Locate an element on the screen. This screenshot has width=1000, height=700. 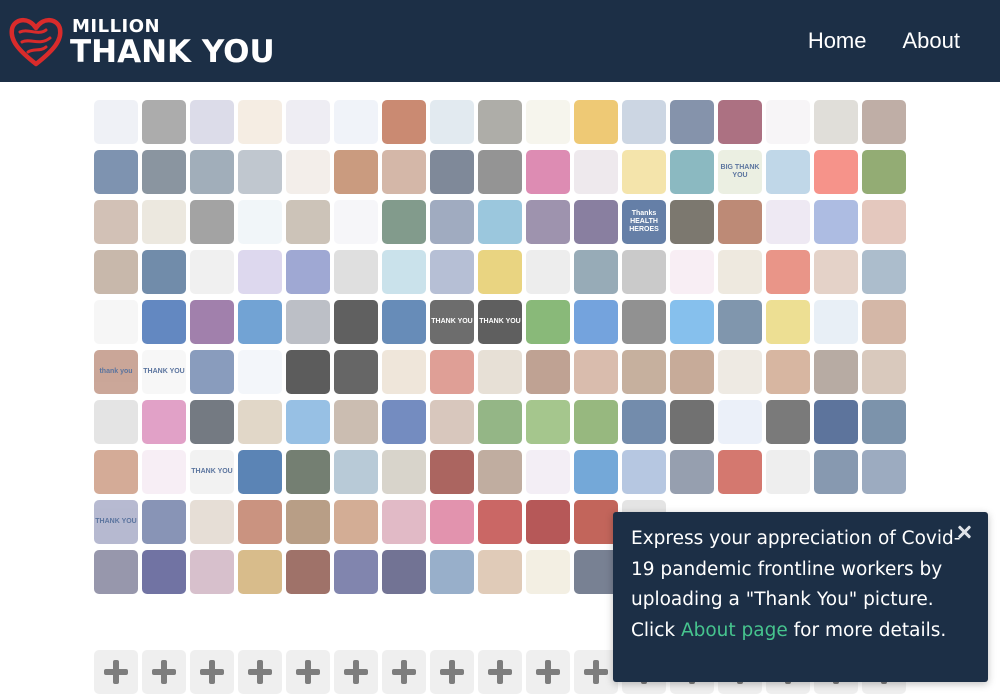
photo-tile: thank you is located at coordinates (116, 372).